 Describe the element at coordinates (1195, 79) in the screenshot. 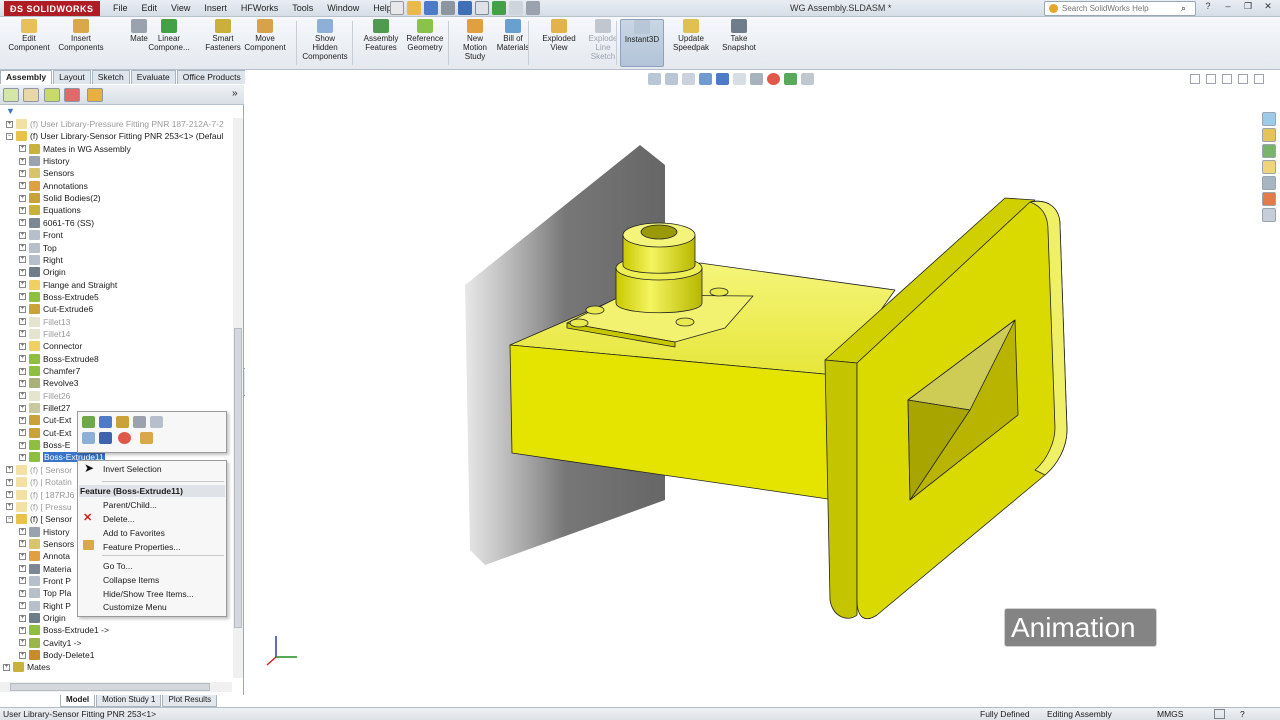

I see `viewport-tile-icon` at that location.